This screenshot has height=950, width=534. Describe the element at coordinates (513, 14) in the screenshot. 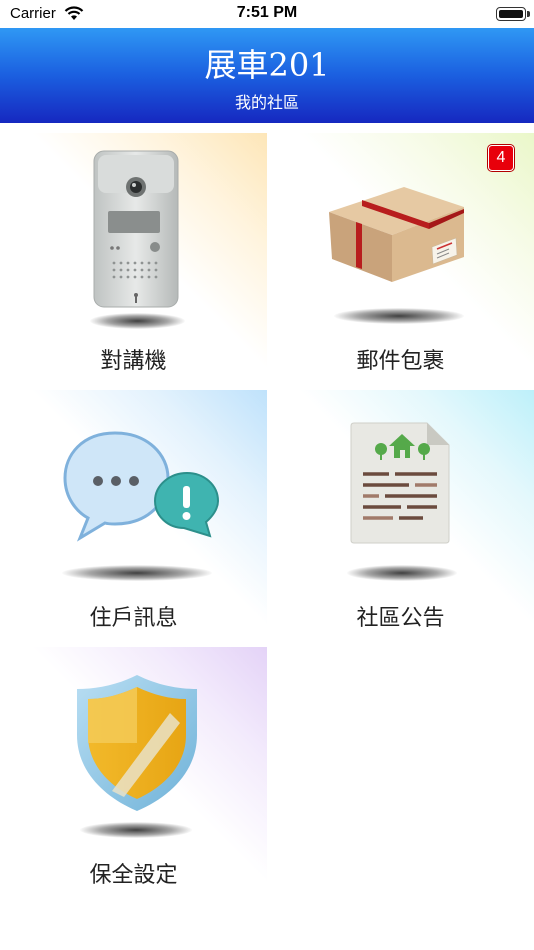

I see `battery-icon` at that location.